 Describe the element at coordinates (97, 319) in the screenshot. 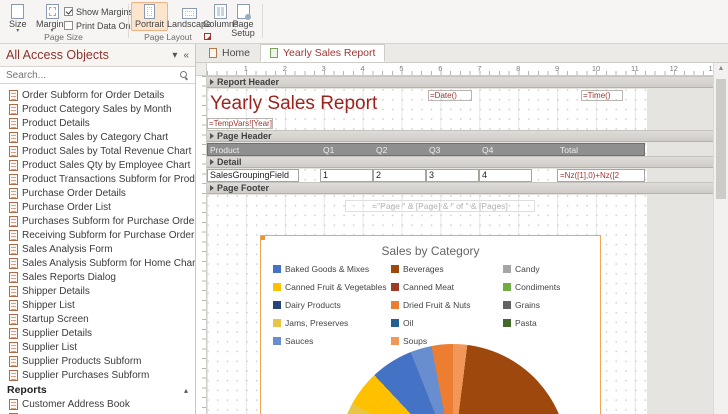

I see `nav-item: Startup Screen` at that location.